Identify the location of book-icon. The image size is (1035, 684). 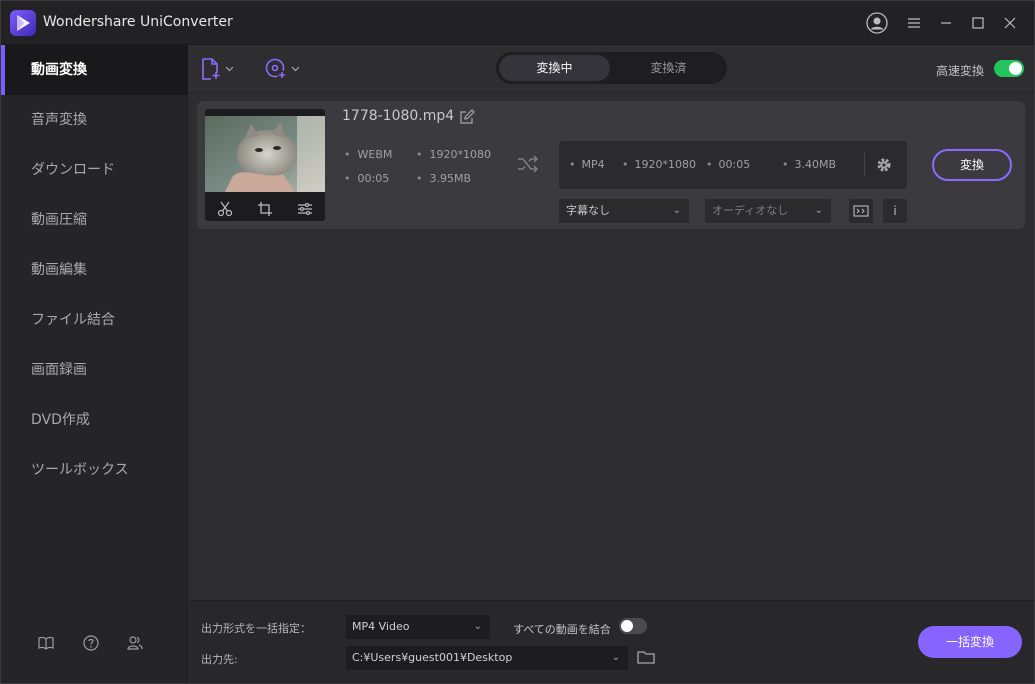
(46, 643).